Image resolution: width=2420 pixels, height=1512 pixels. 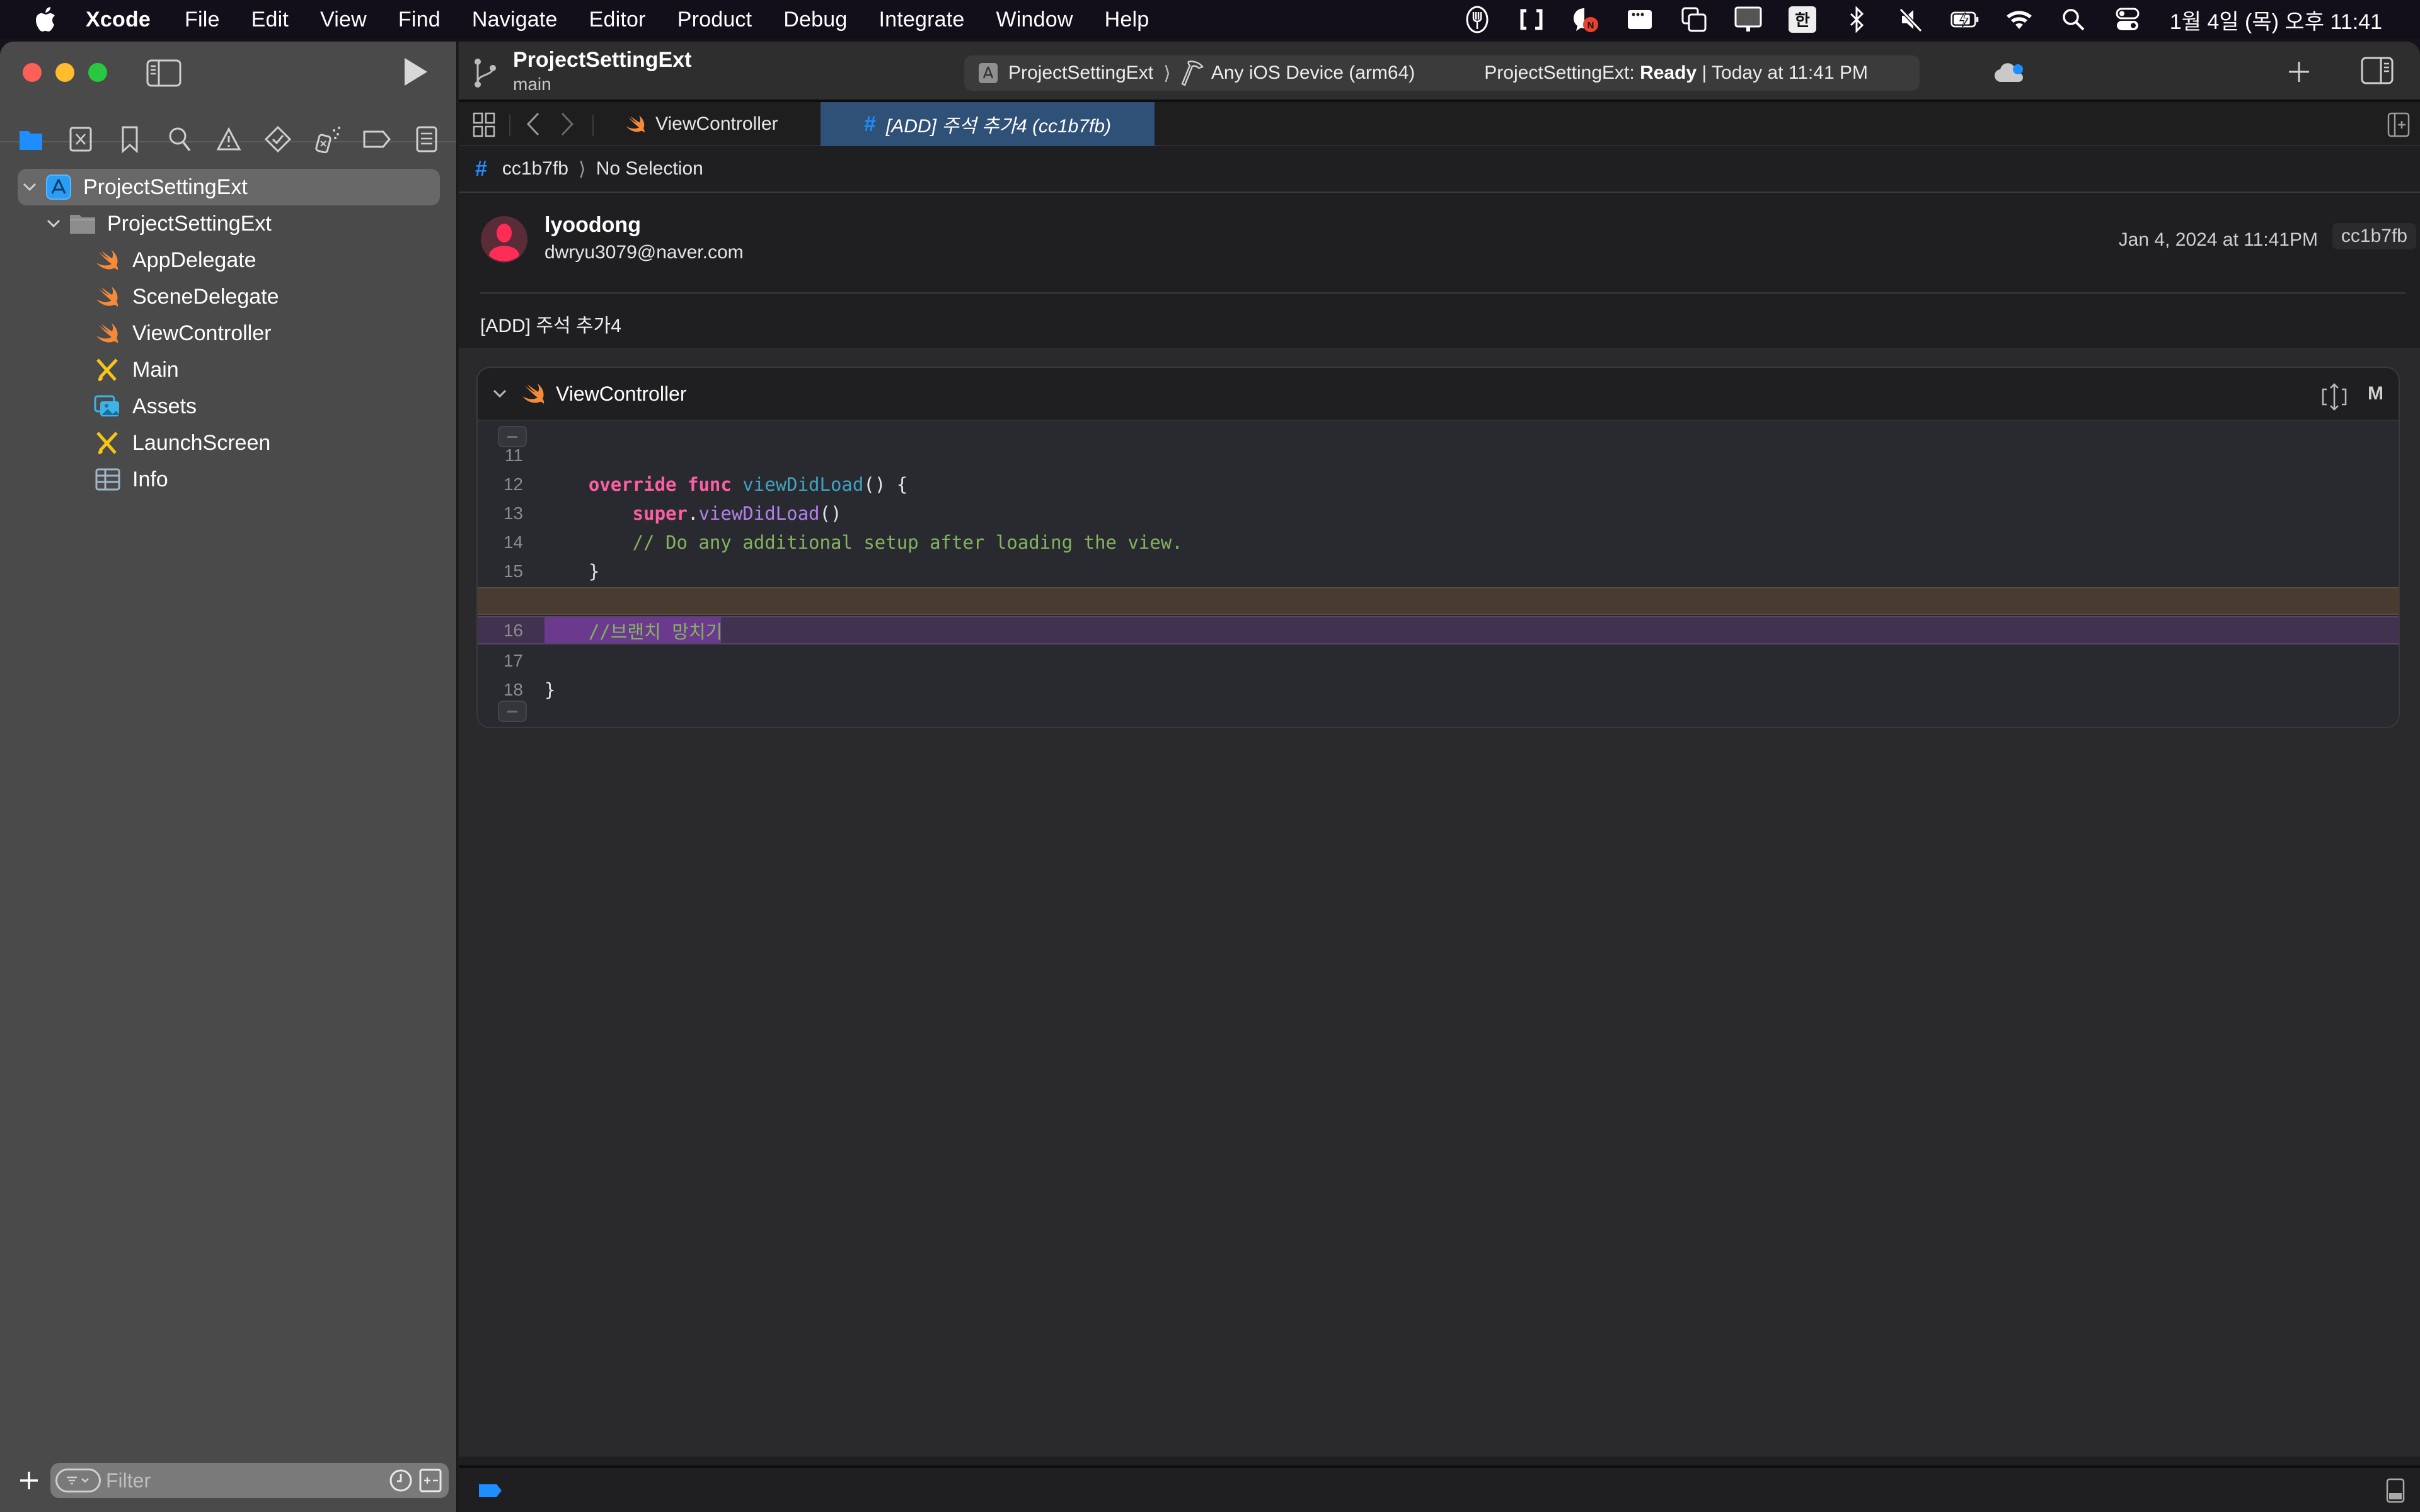 I want to click on tree-item-folder: ProjectSettingExt, so click(x=229, y=223).